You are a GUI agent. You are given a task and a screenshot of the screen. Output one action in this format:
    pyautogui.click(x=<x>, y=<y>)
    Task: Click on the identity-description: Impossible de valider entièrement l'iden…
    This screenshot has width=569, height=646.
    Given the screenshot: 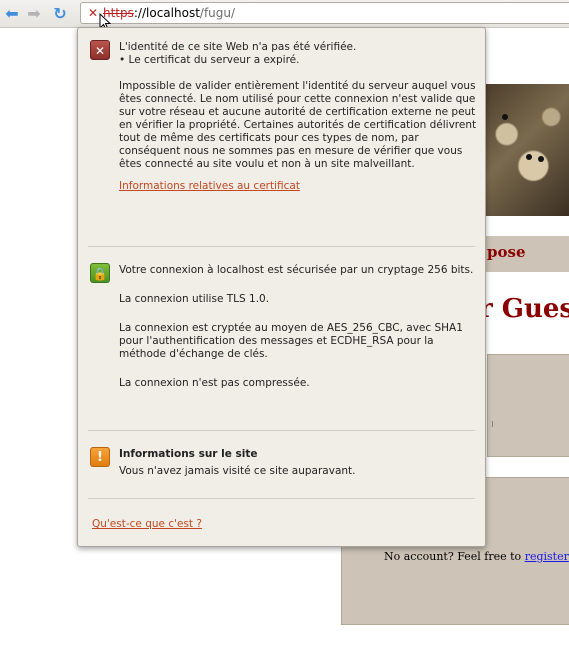 What is the action you would take?
    pyautogui.click(x=298, y=125)
    